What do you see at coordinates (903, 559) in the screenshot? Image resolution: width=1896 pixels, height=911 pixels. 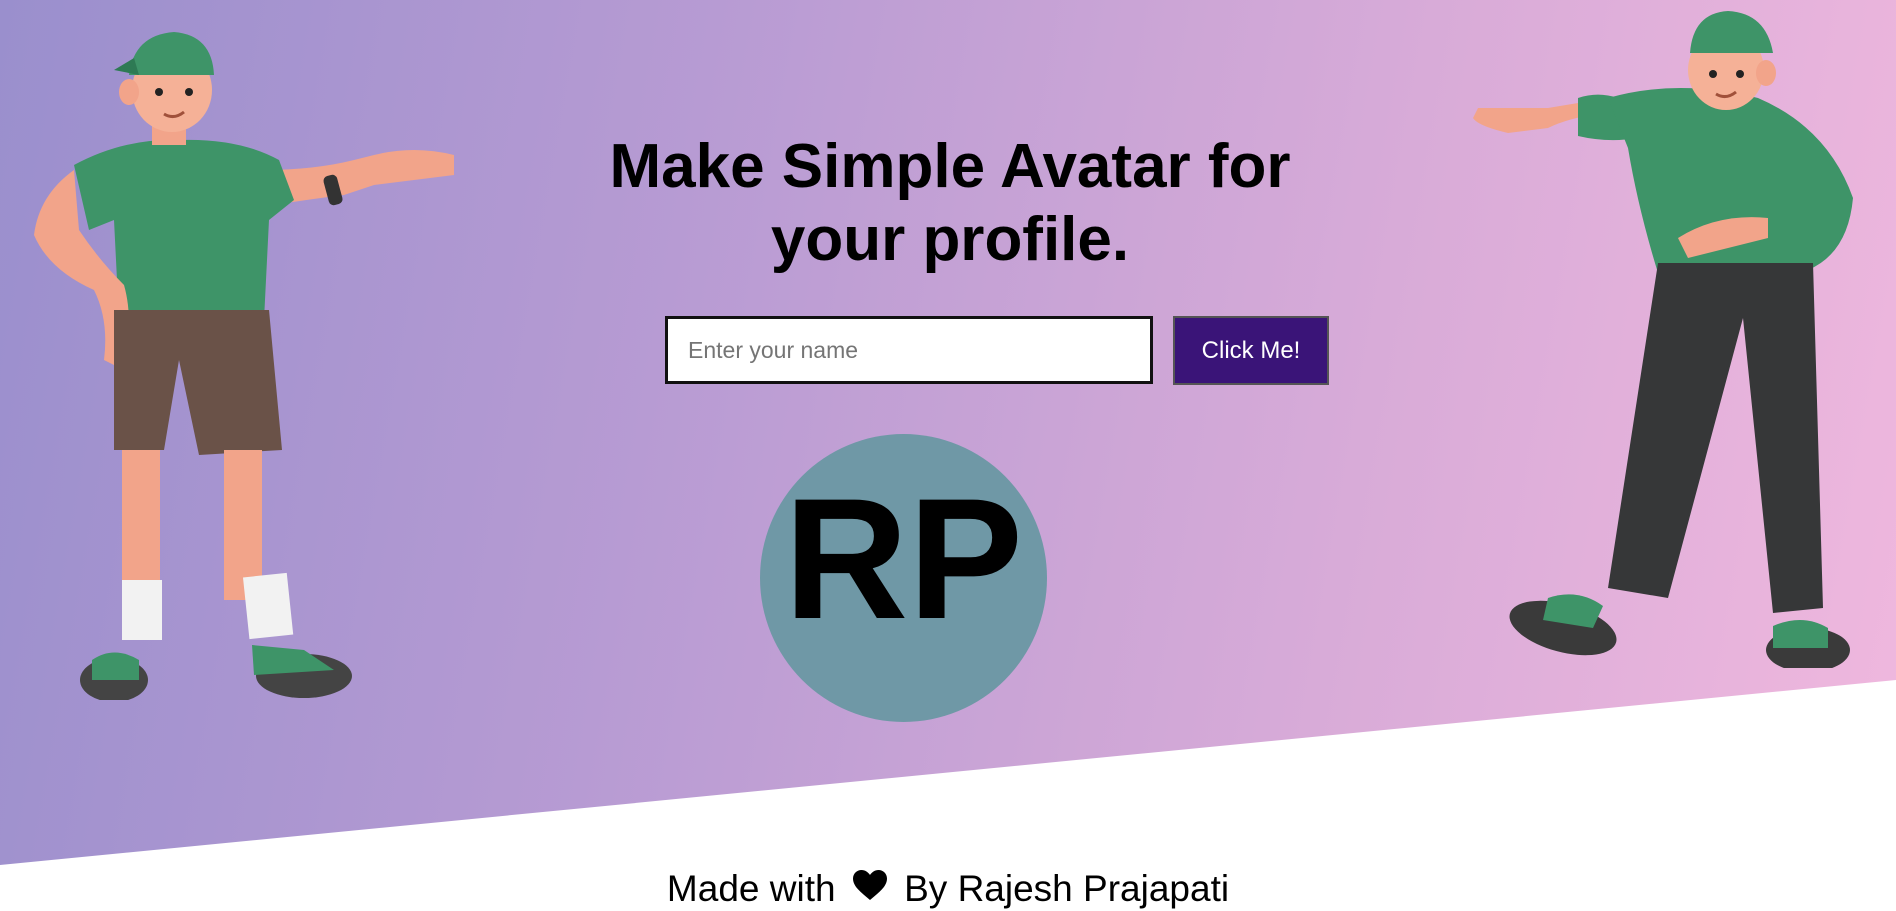 I see `avatar-initials: RP` at bounding box center [903, 559].